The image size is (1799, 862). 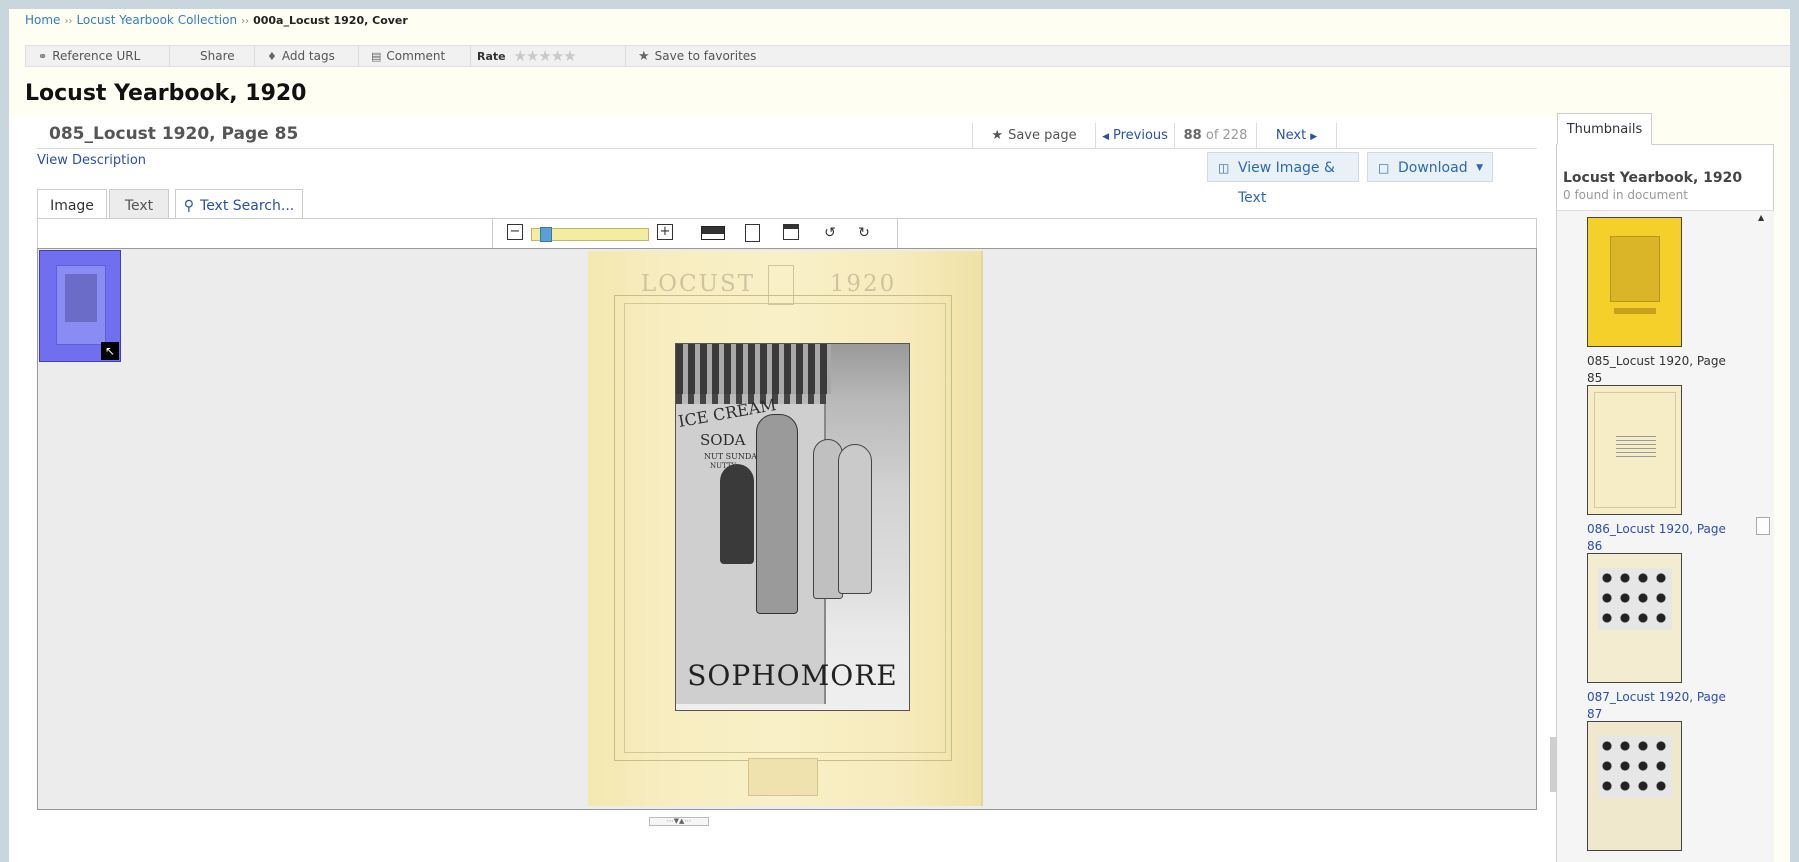 I want to click on tab-thumbnails: Thumbnails, so click(x=1604, y=129).